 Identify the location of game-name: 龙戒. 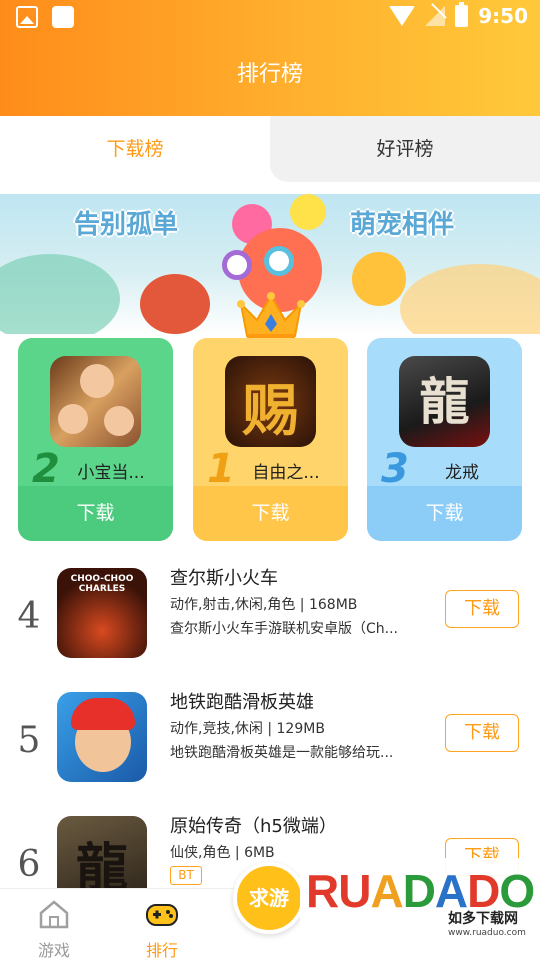
(462, 473).